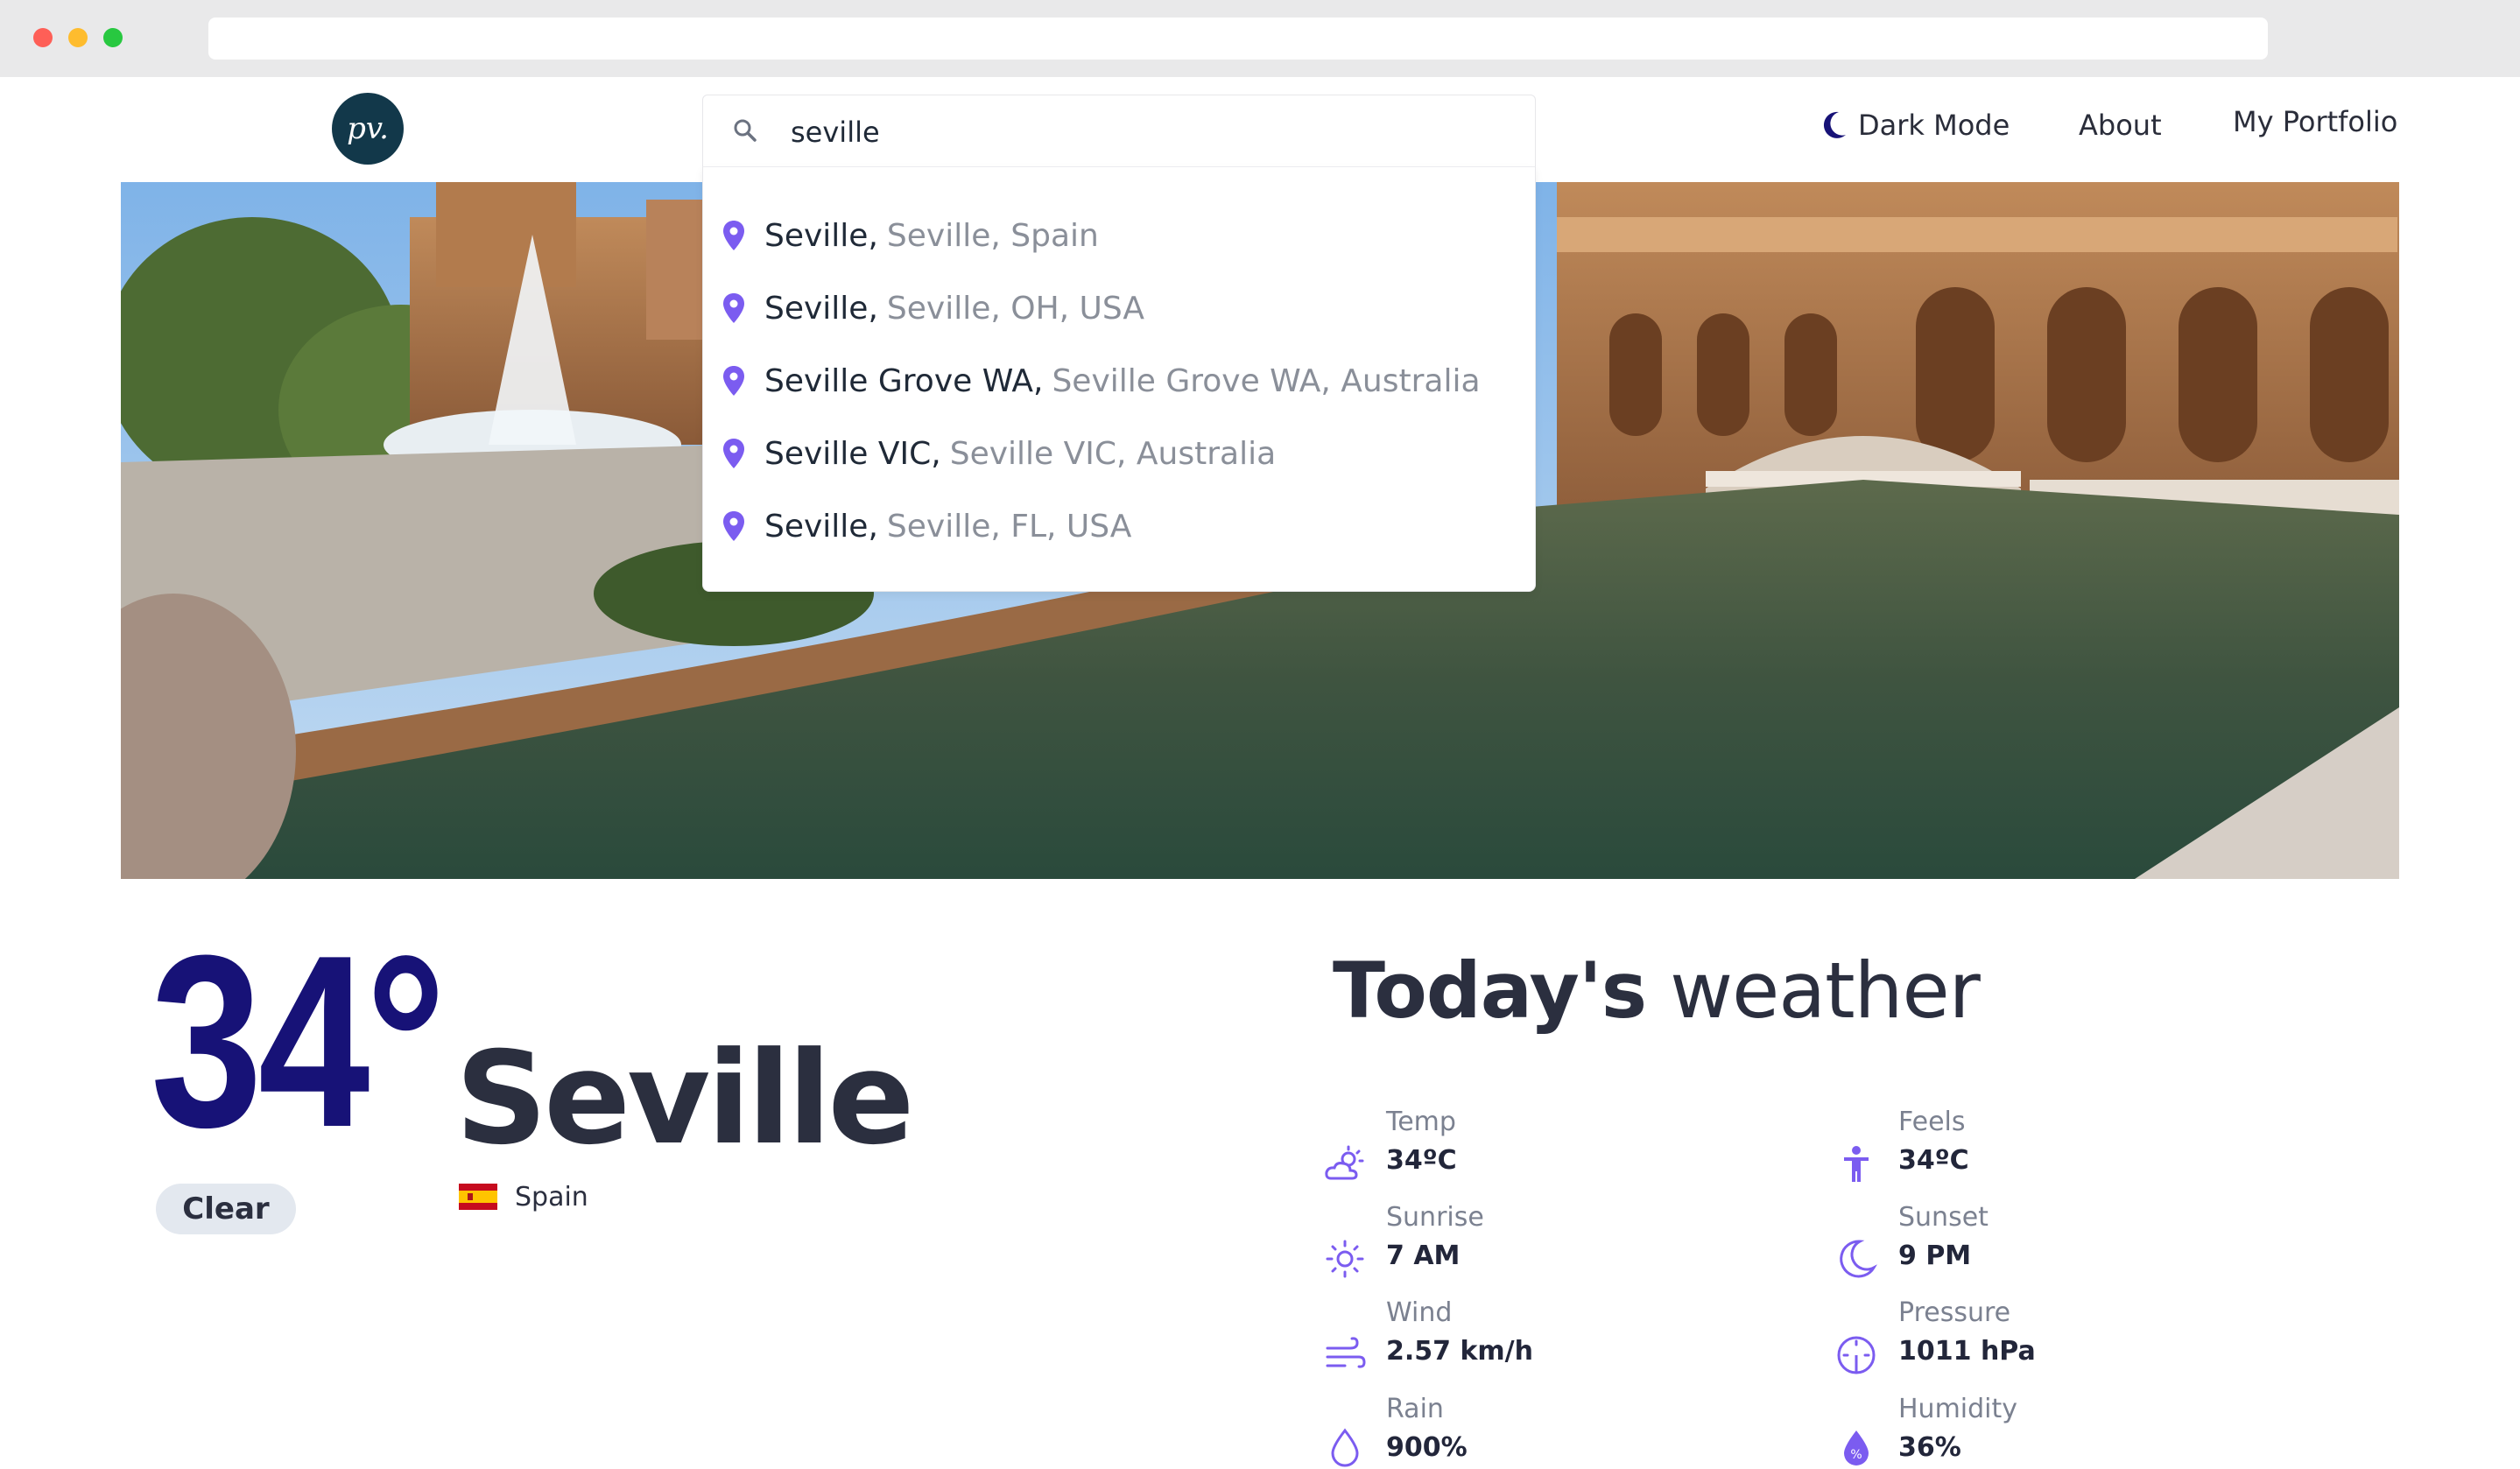  What do you see at coordinates (1943, 1217) in the screenshot?
I see `stat-label: Sunset` at bounding box center [1943, 1217].